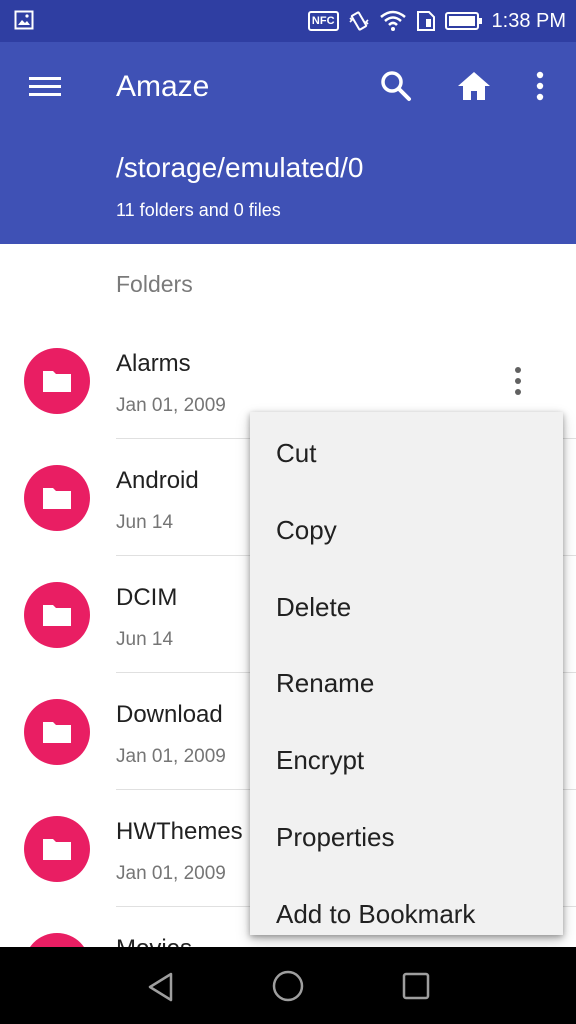 The image size is (576, 1024). Describe the element at coordinates (540, 86) in the screenshot. I see `overflow-icon` at that location.